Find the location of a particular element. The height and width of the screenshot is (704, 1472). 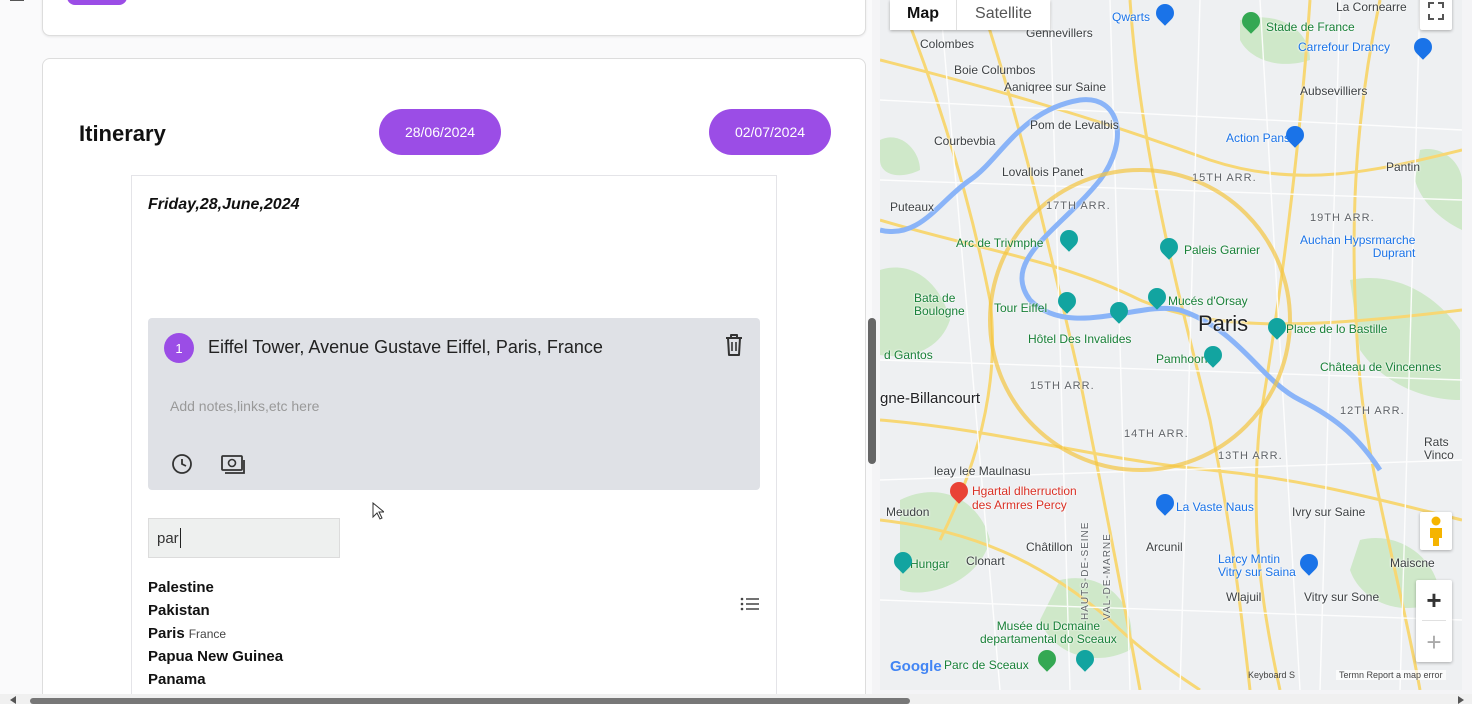

map-label-issy: leay lee Maulnasu is located at coordinates (982, 471).